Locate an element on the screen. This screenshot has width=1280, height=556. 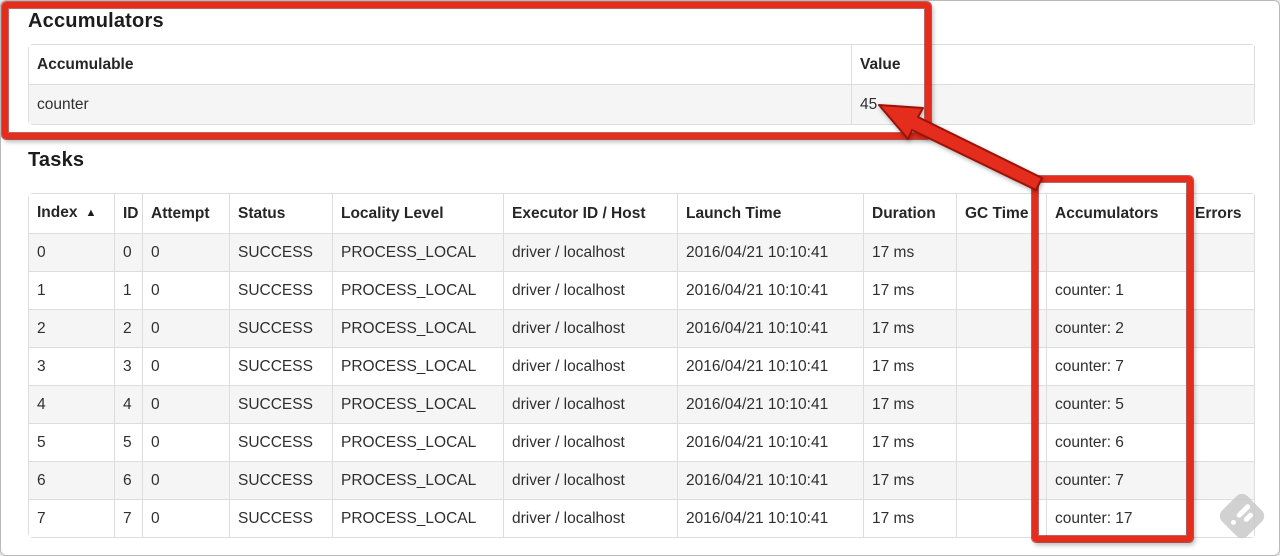
cell-index: 4 is located at coordinates (71, 404).